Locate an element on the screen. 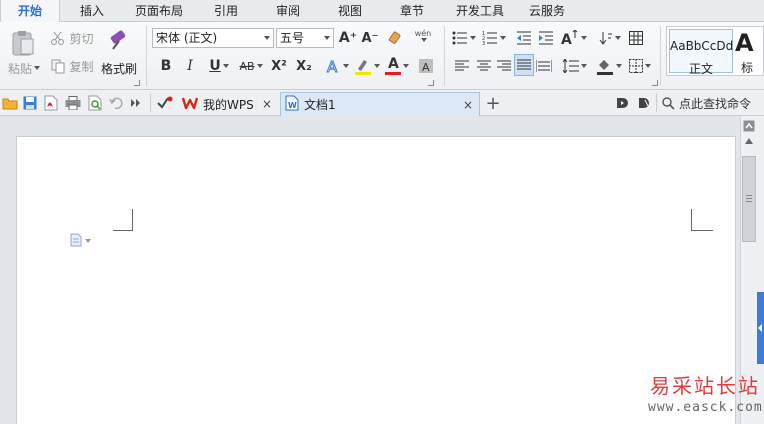 The height and width of the screenshot is (424, 764). cut-button: 剪切 is located at coordinates (72, 38).